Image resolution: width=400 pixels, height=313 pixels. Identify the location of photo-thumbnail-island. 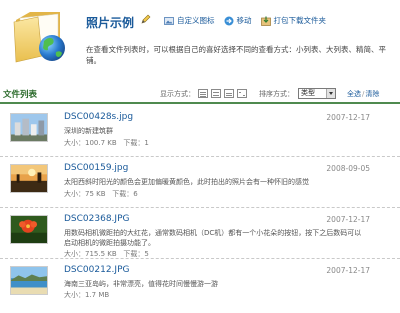
(29, 280).